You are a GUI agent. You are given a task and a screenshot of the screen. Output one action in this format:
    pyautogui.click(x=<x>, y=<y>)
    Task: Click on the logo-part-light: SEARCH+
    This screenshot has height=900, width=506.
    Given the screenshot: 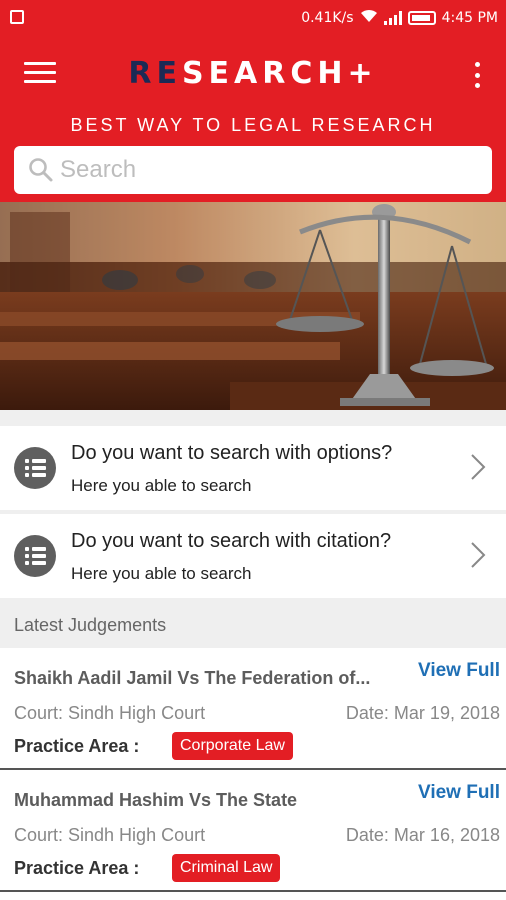 What is the action you would take?
    pyautogui.click(x=279, y=73)
    